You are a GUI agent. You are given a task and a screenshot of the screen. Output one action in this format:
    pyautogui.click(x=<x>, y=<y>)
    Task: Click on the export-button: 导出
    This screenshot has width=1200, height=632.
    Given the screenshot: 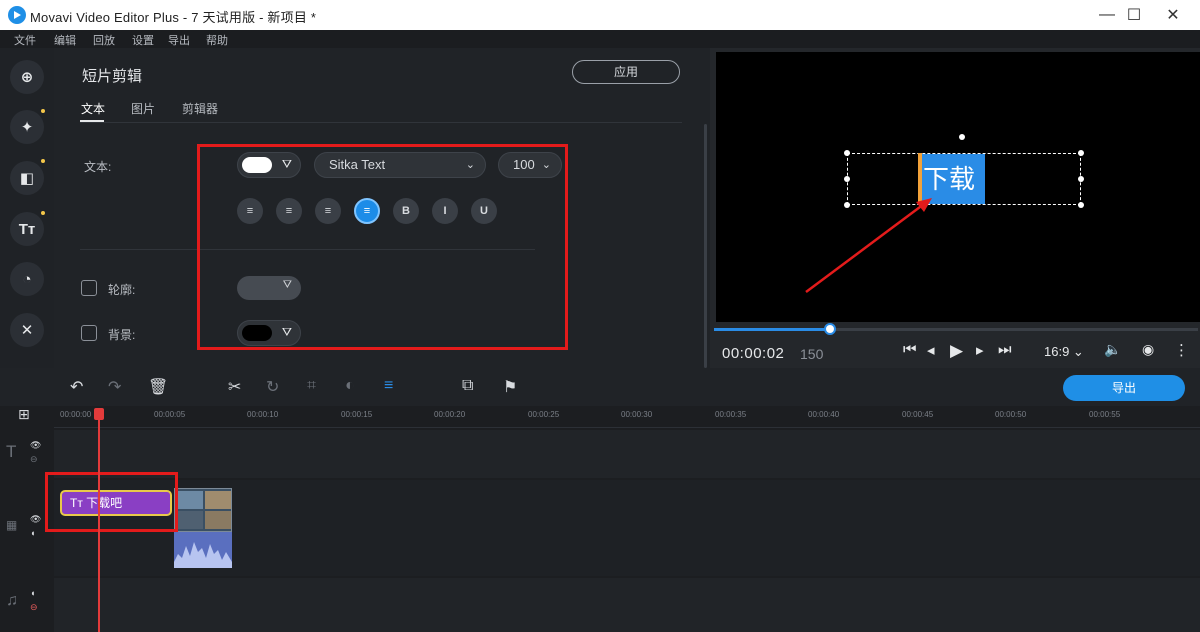 What is the action you would take?
    pyautogui.click(x=1124, y=388)
    